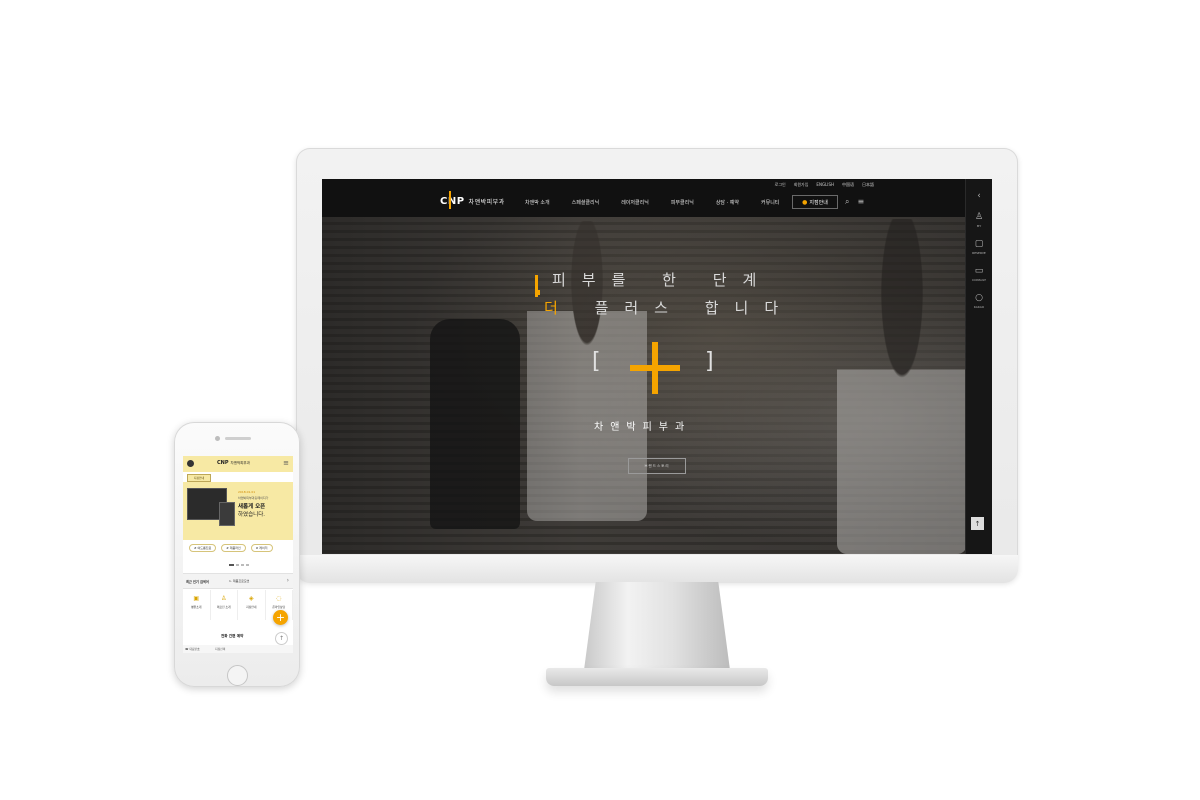  Describe the element at coordinates (860, 202) in the screenshot. I see `hamburger-menu-icon: ≡` at that location.